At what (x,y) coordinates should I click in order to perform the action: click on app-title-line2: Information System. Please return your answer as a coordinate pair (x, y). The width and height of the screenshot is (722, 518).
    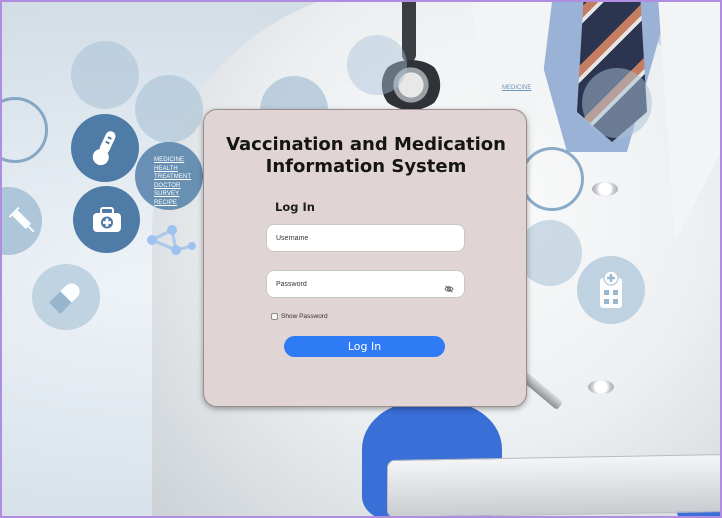
    Looking at the image, I should click on (366, 166).